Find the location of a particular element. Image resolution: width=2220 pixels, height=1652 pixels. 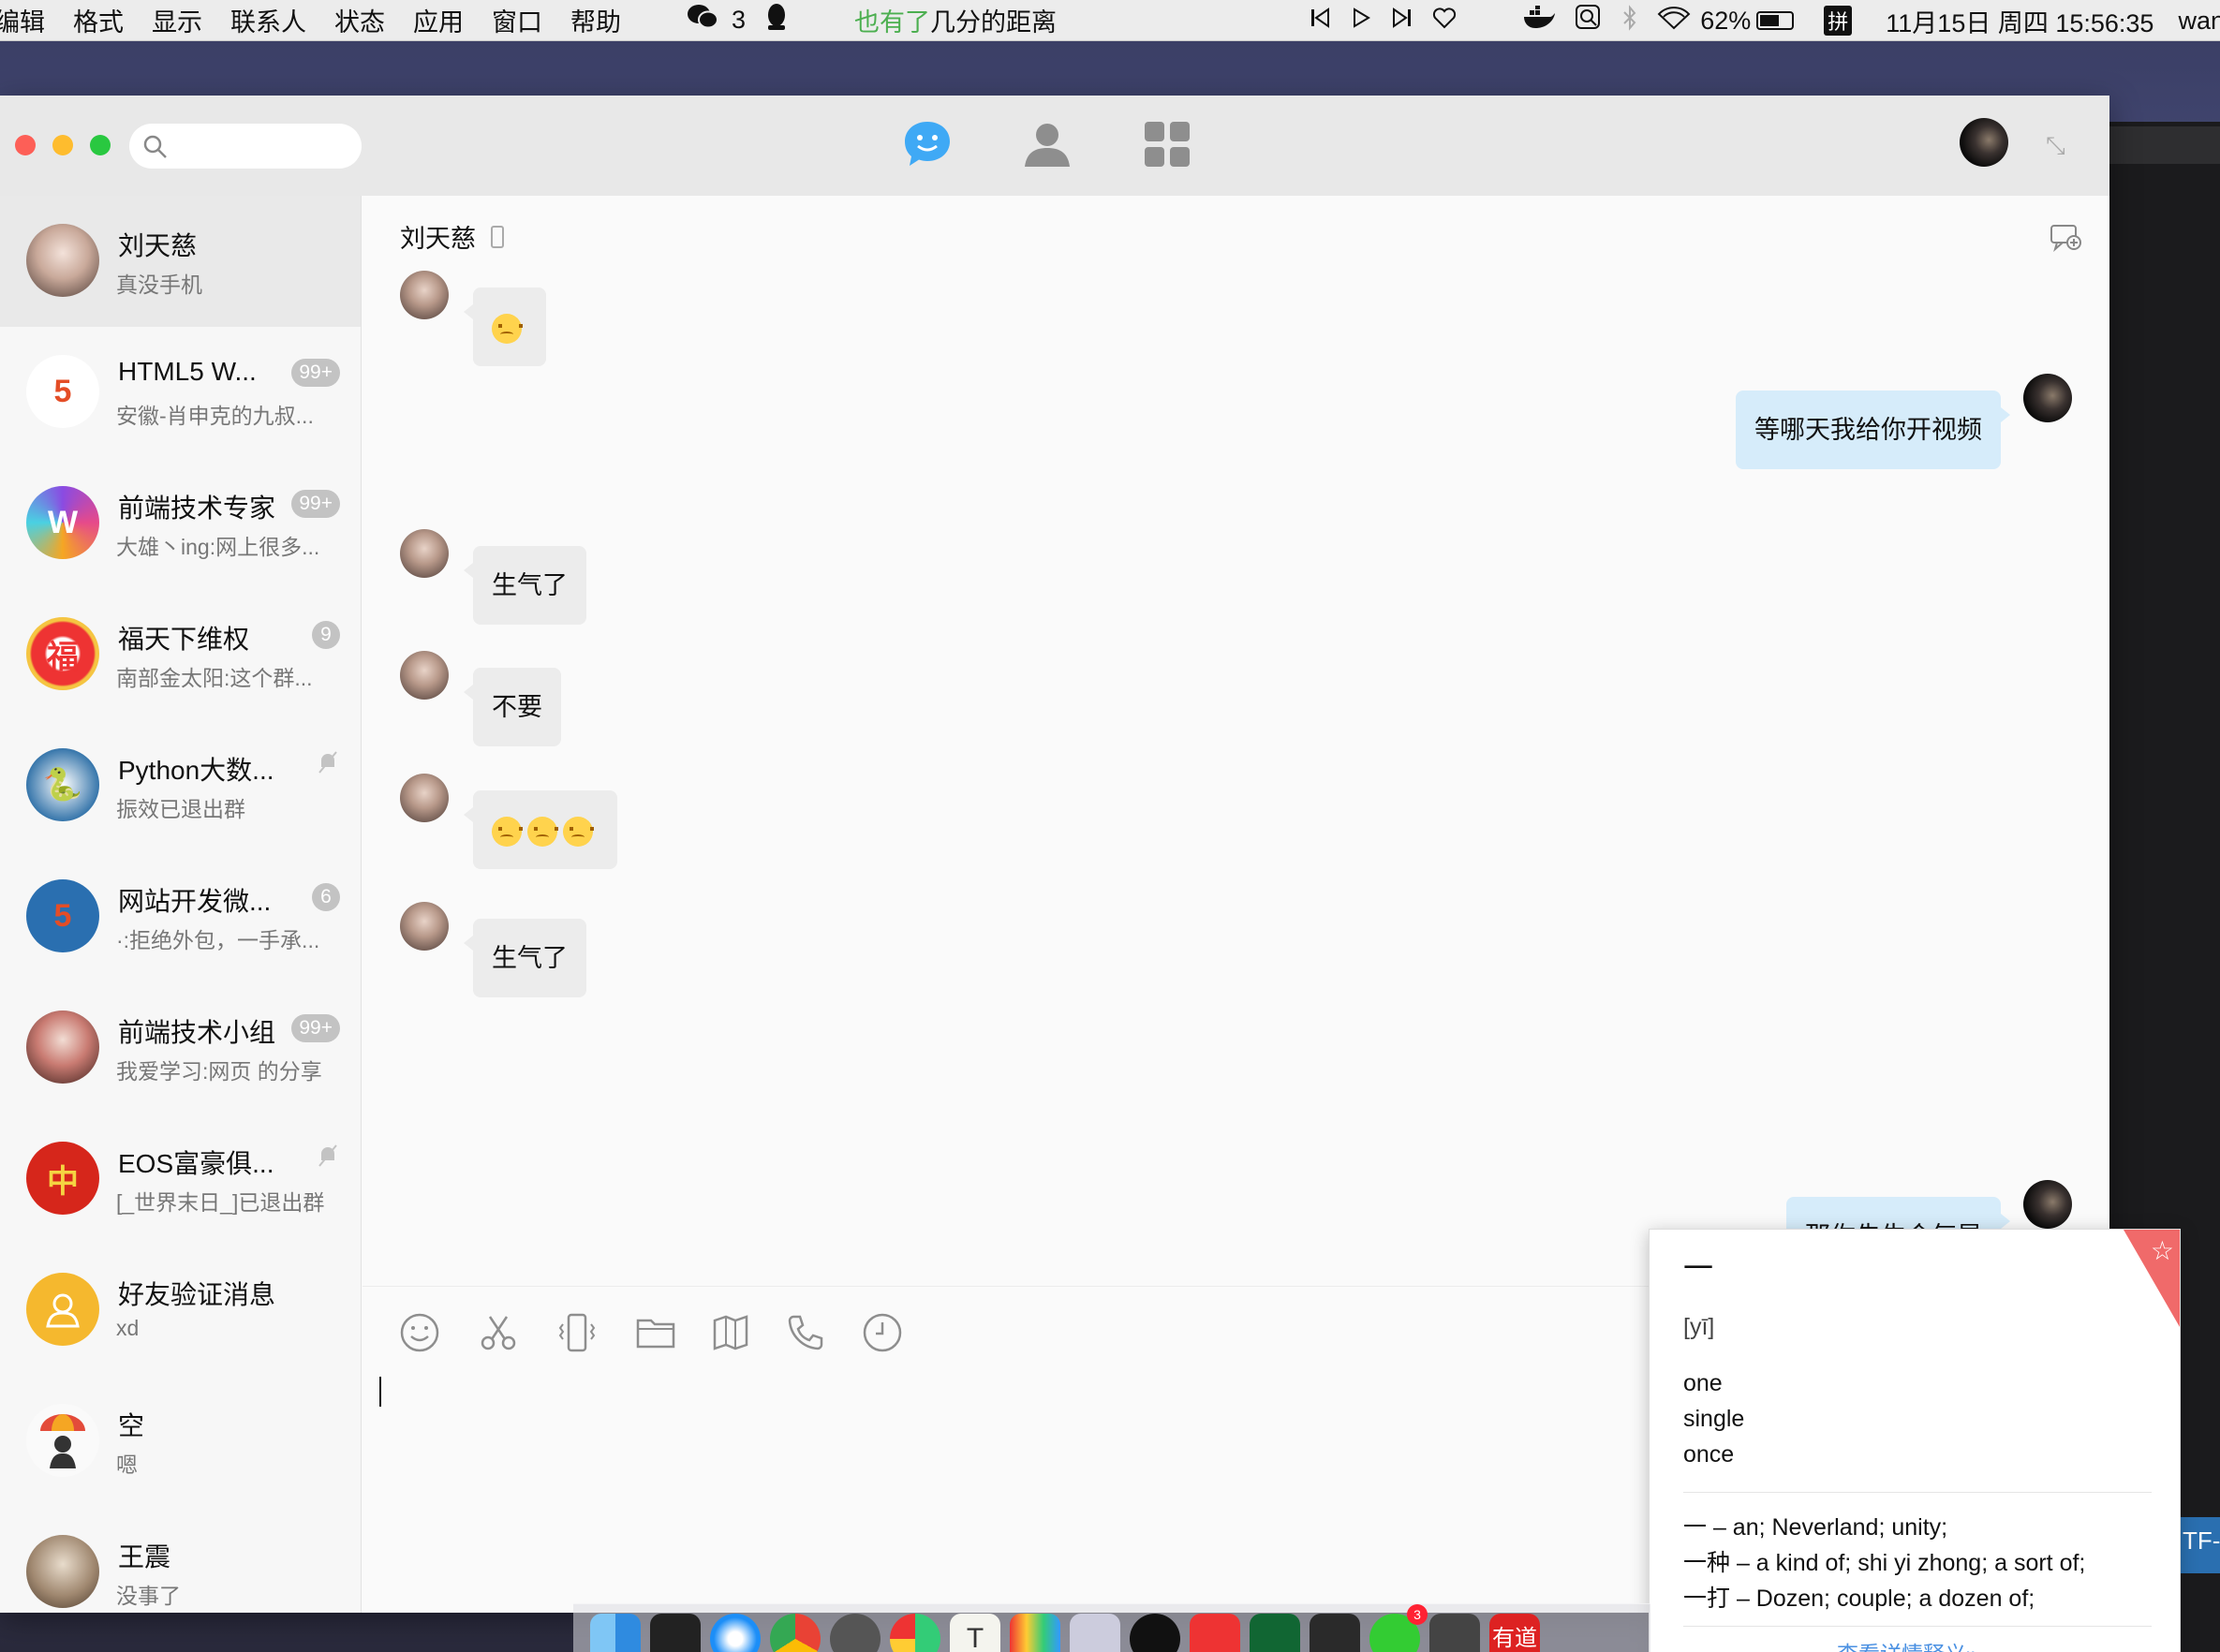

pensive-emoji-icon is located at coordinates (507, 328).